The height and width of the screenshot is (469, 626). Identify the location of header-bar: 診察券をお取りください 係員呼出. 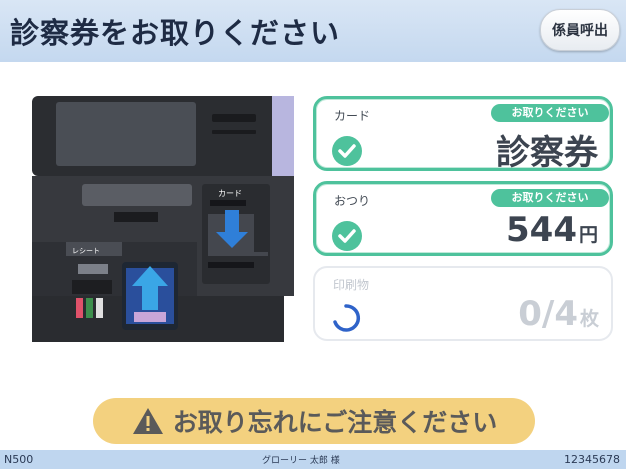
(313, 31).